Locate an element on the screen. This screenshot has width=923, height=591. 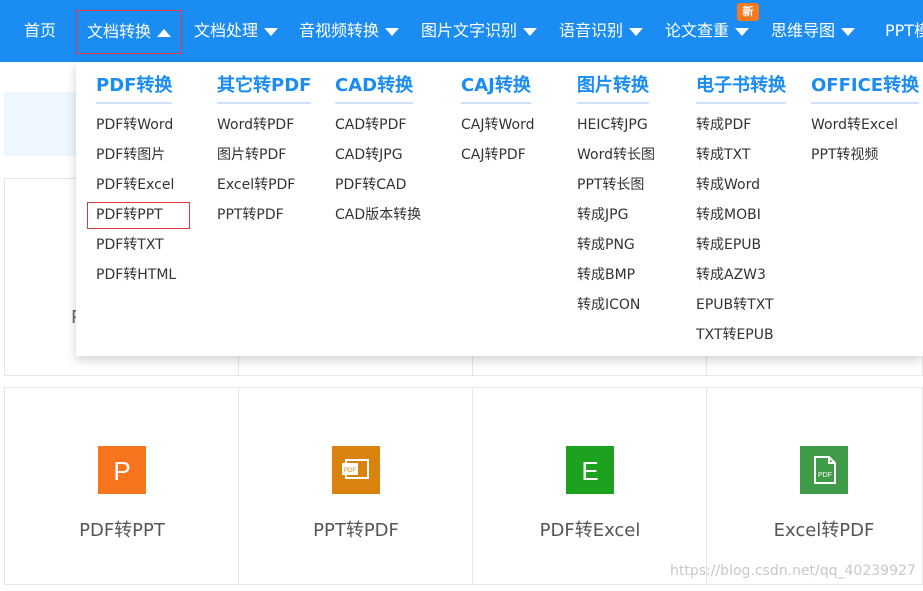
nav-item-av-convert: 音视频转换 is located at coordinates (349, 31).